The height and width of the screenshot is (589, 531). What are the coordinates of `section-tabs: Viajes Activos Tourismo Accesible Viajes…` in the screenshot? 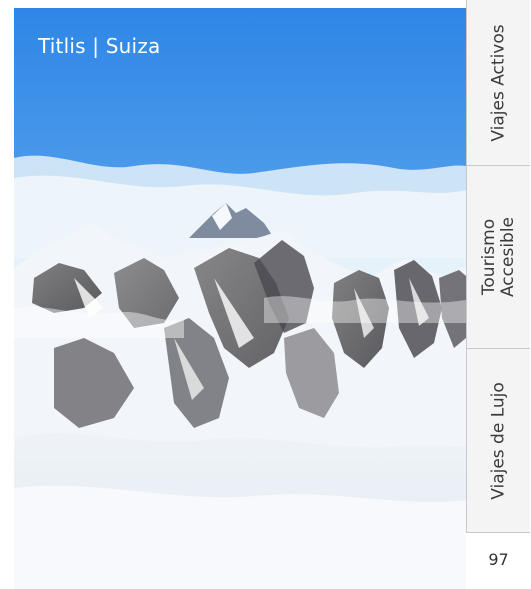 It's located at (498, 266).